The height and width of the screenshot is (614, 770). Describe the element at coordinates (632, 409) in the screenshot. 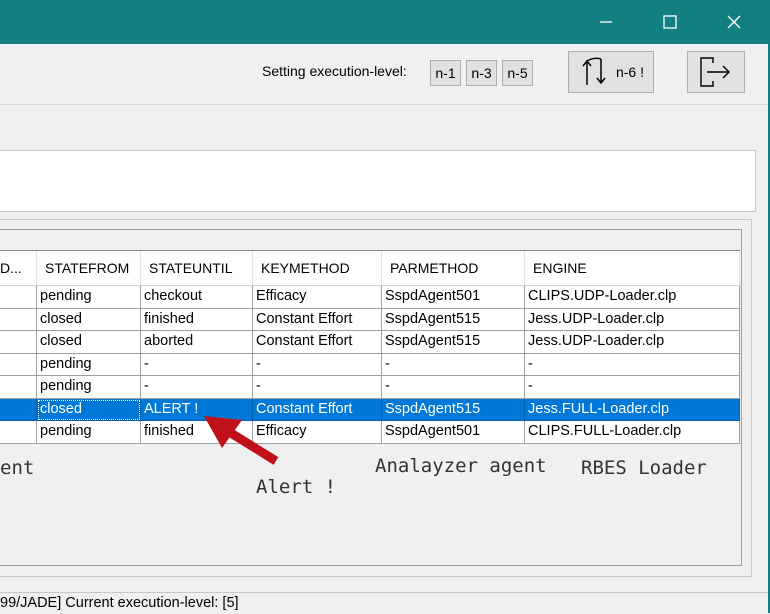

I see `cell-engine: Jess.FULL-Loader.clp` at that location.